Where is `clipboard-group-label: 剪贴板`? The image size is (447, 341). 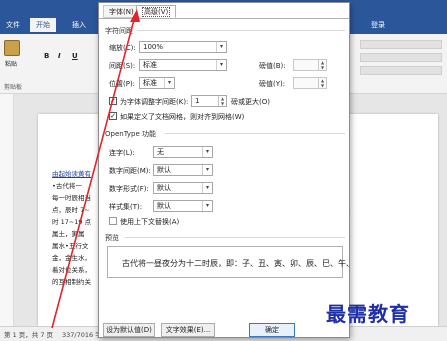 clipboard-group-label: 剪贴板 is located at coordinates (13, 87).